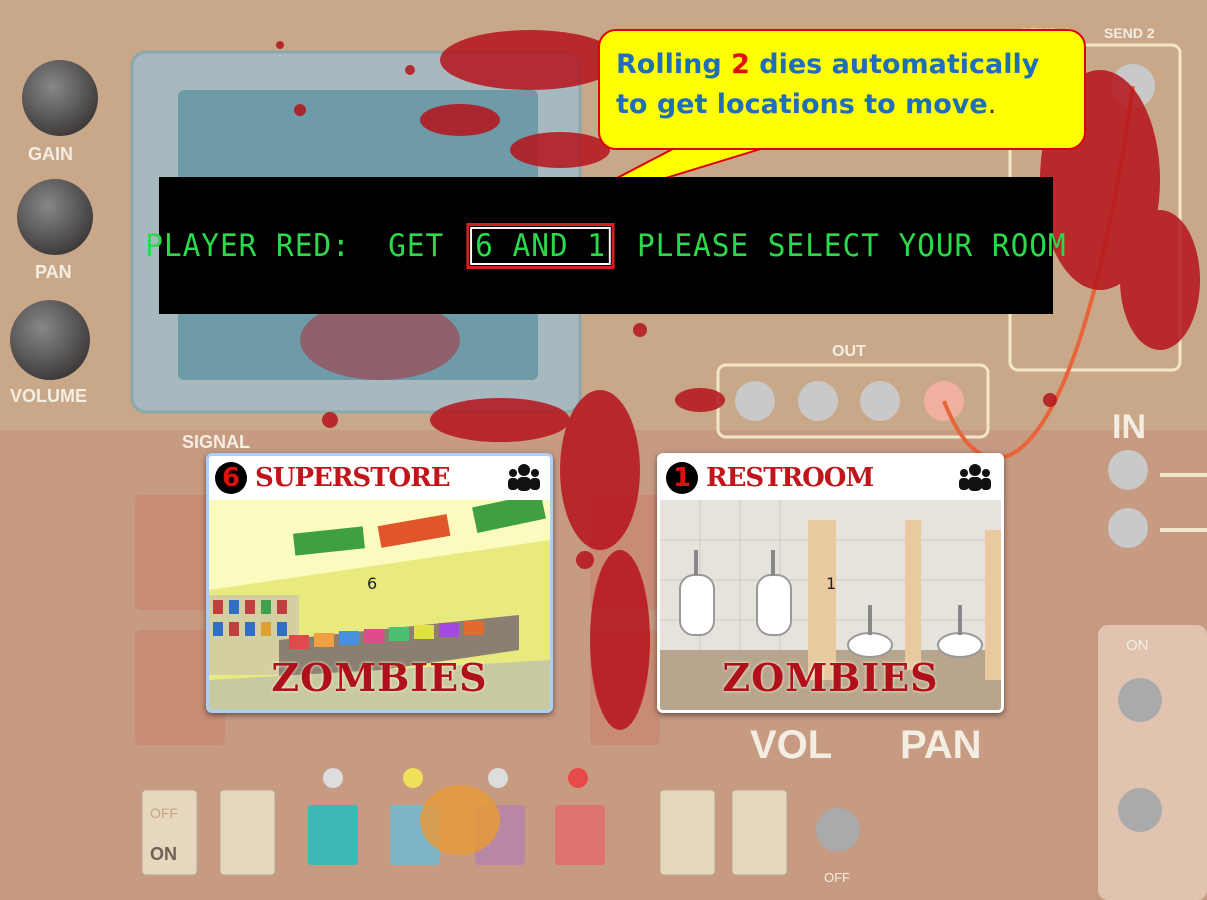 This screenshot has width=1207, height=900. What do you see at coordinates (894, 64) in the screenshot?
I see `callout-line1-suffix: dies automatically` at bounding box center [894, 64].